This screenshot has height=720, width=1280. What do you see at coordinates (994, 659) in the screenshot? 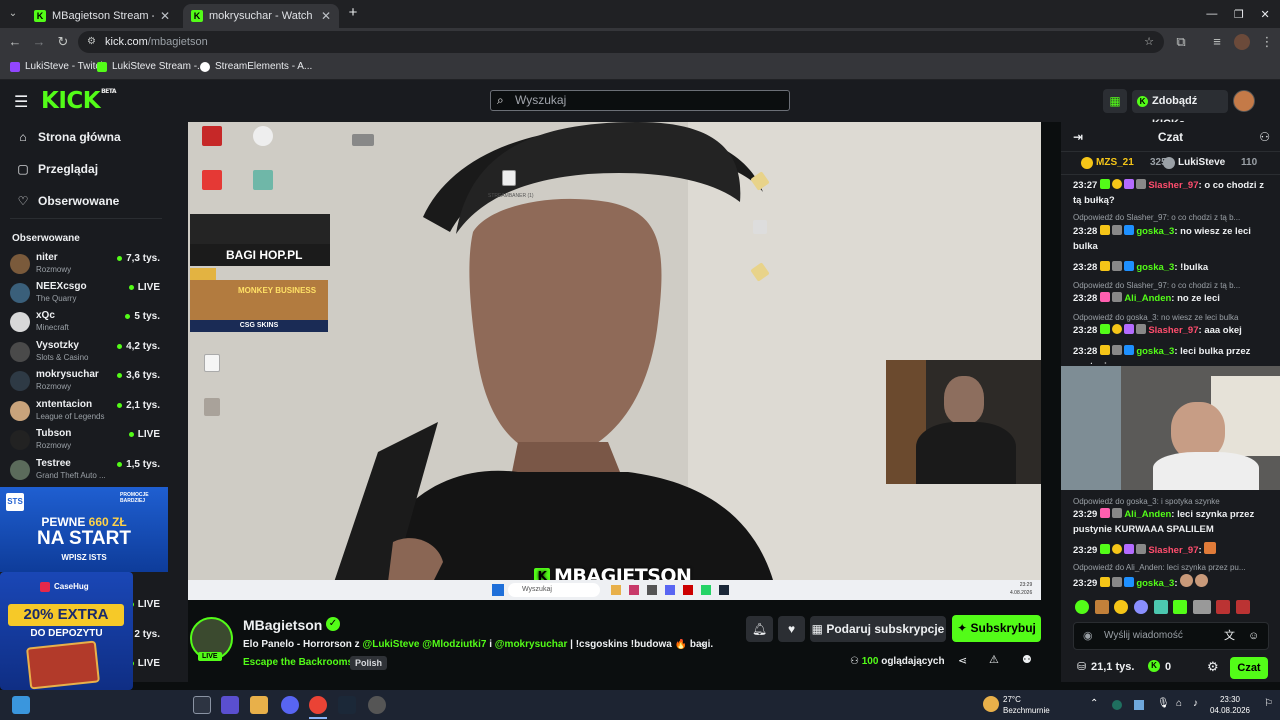
I see `report-icon: ⚠` at bounding box center [994, 659].